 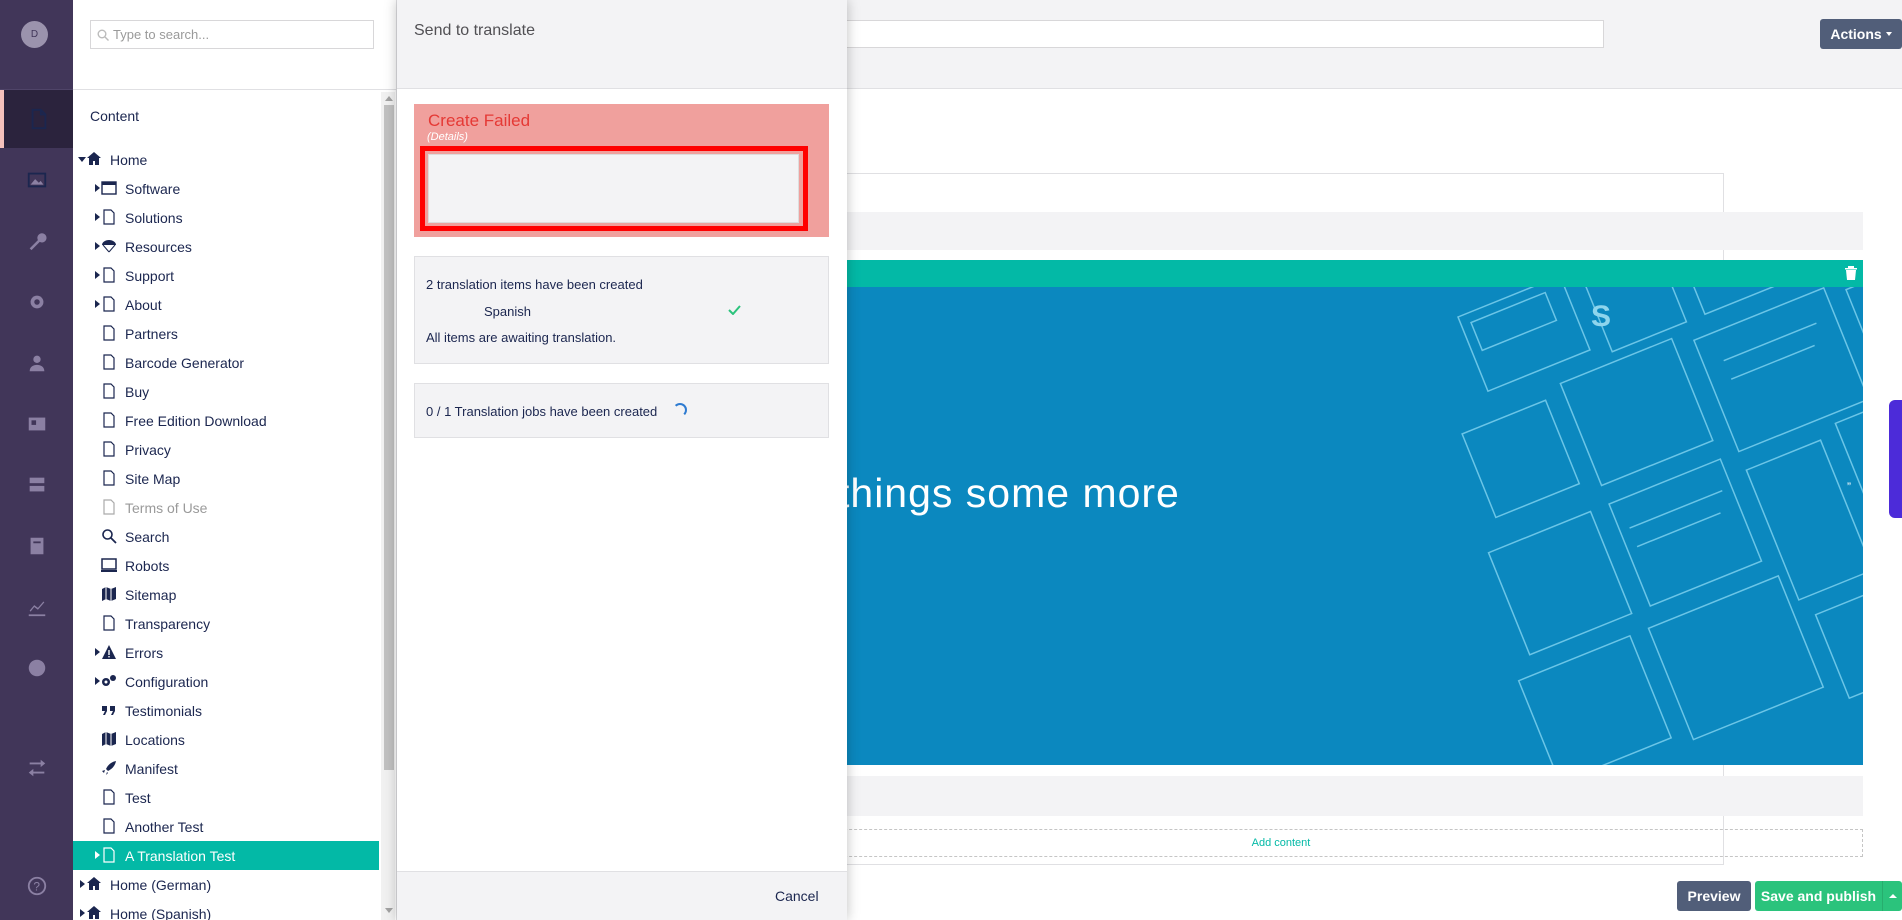 I want to click on members-icon, so click(x=36, y=424).